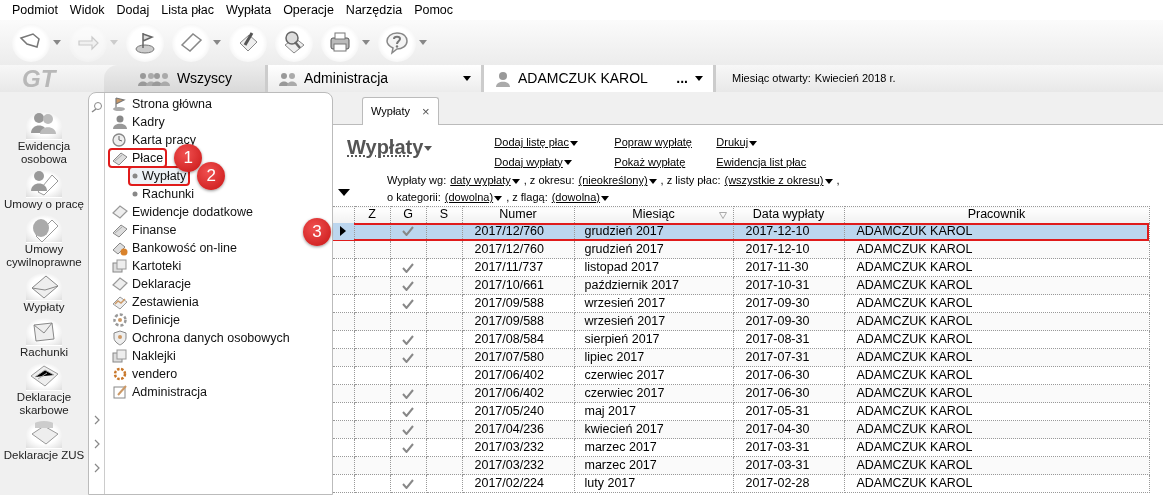 This screenshot has width=1163, height=495. Describe the element at coordinates (182, 212) in the screenshot. I see `tree-item: Ewidencje dodatkowe` at that location.